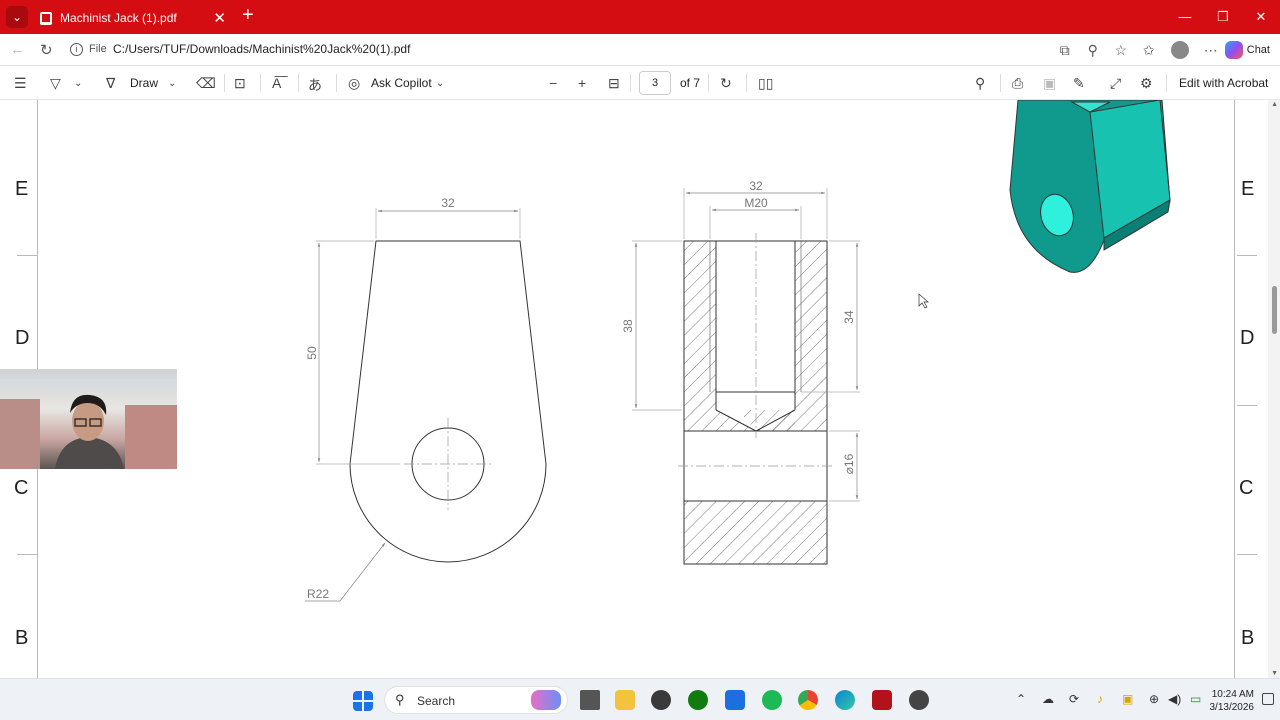 This screenshot has height=720, width=1280. Describe the element at coordinates (1261, 17) in the screenshot. I see `close-window-button: ✕` at that location.